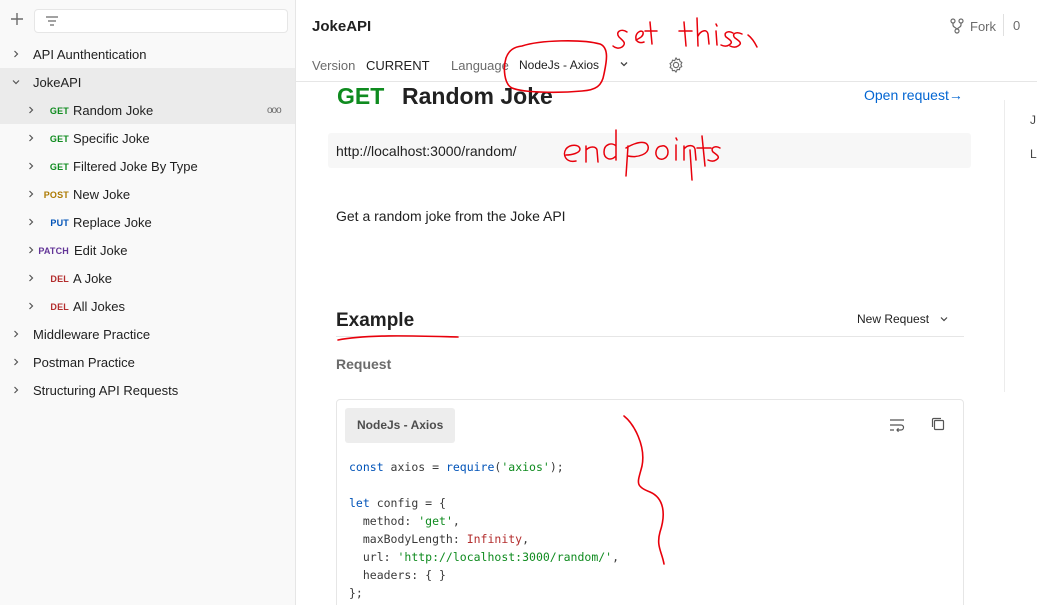  Describe the element at coordinates (676, 65) in the screenshot. I see `gear-icon` at that location.